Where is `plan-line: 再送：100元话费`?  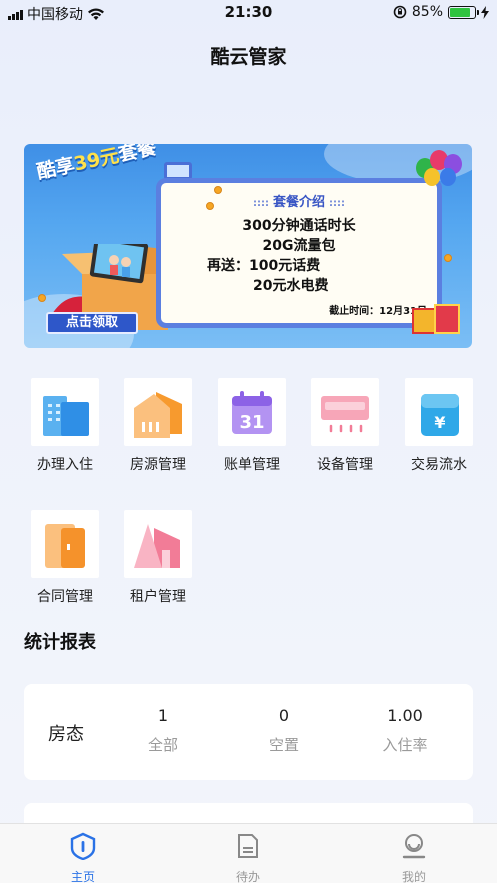 plan-line: 再送：100元话费 is located at coordinates (264, 266).